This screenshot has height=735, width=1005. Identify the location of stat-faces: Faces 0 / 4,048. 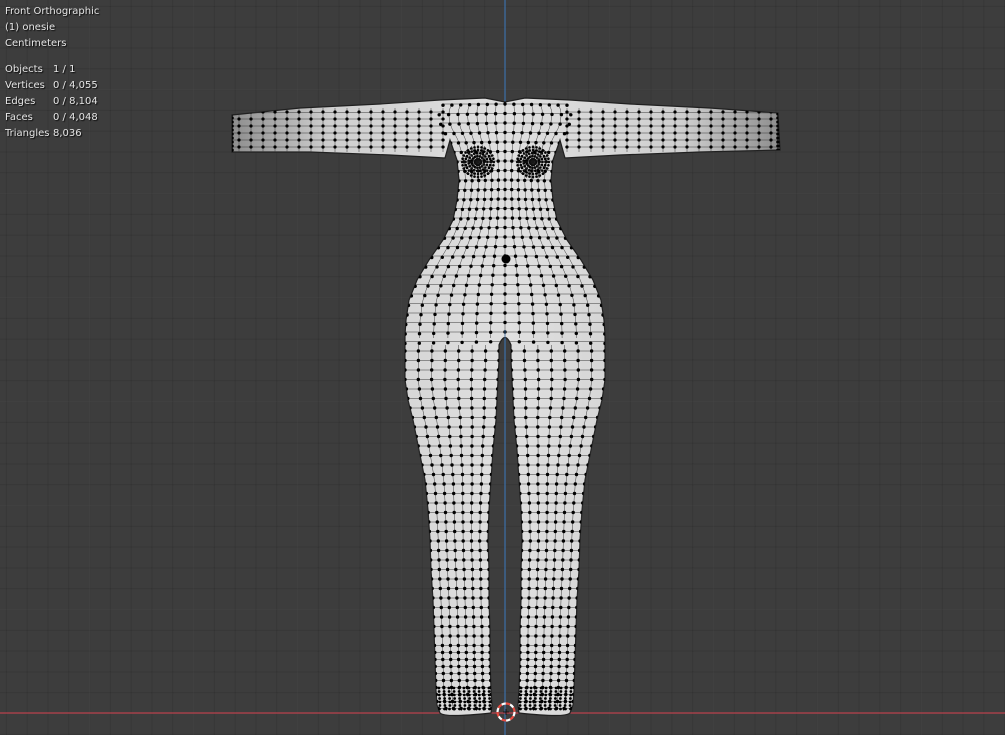
(51, 117).